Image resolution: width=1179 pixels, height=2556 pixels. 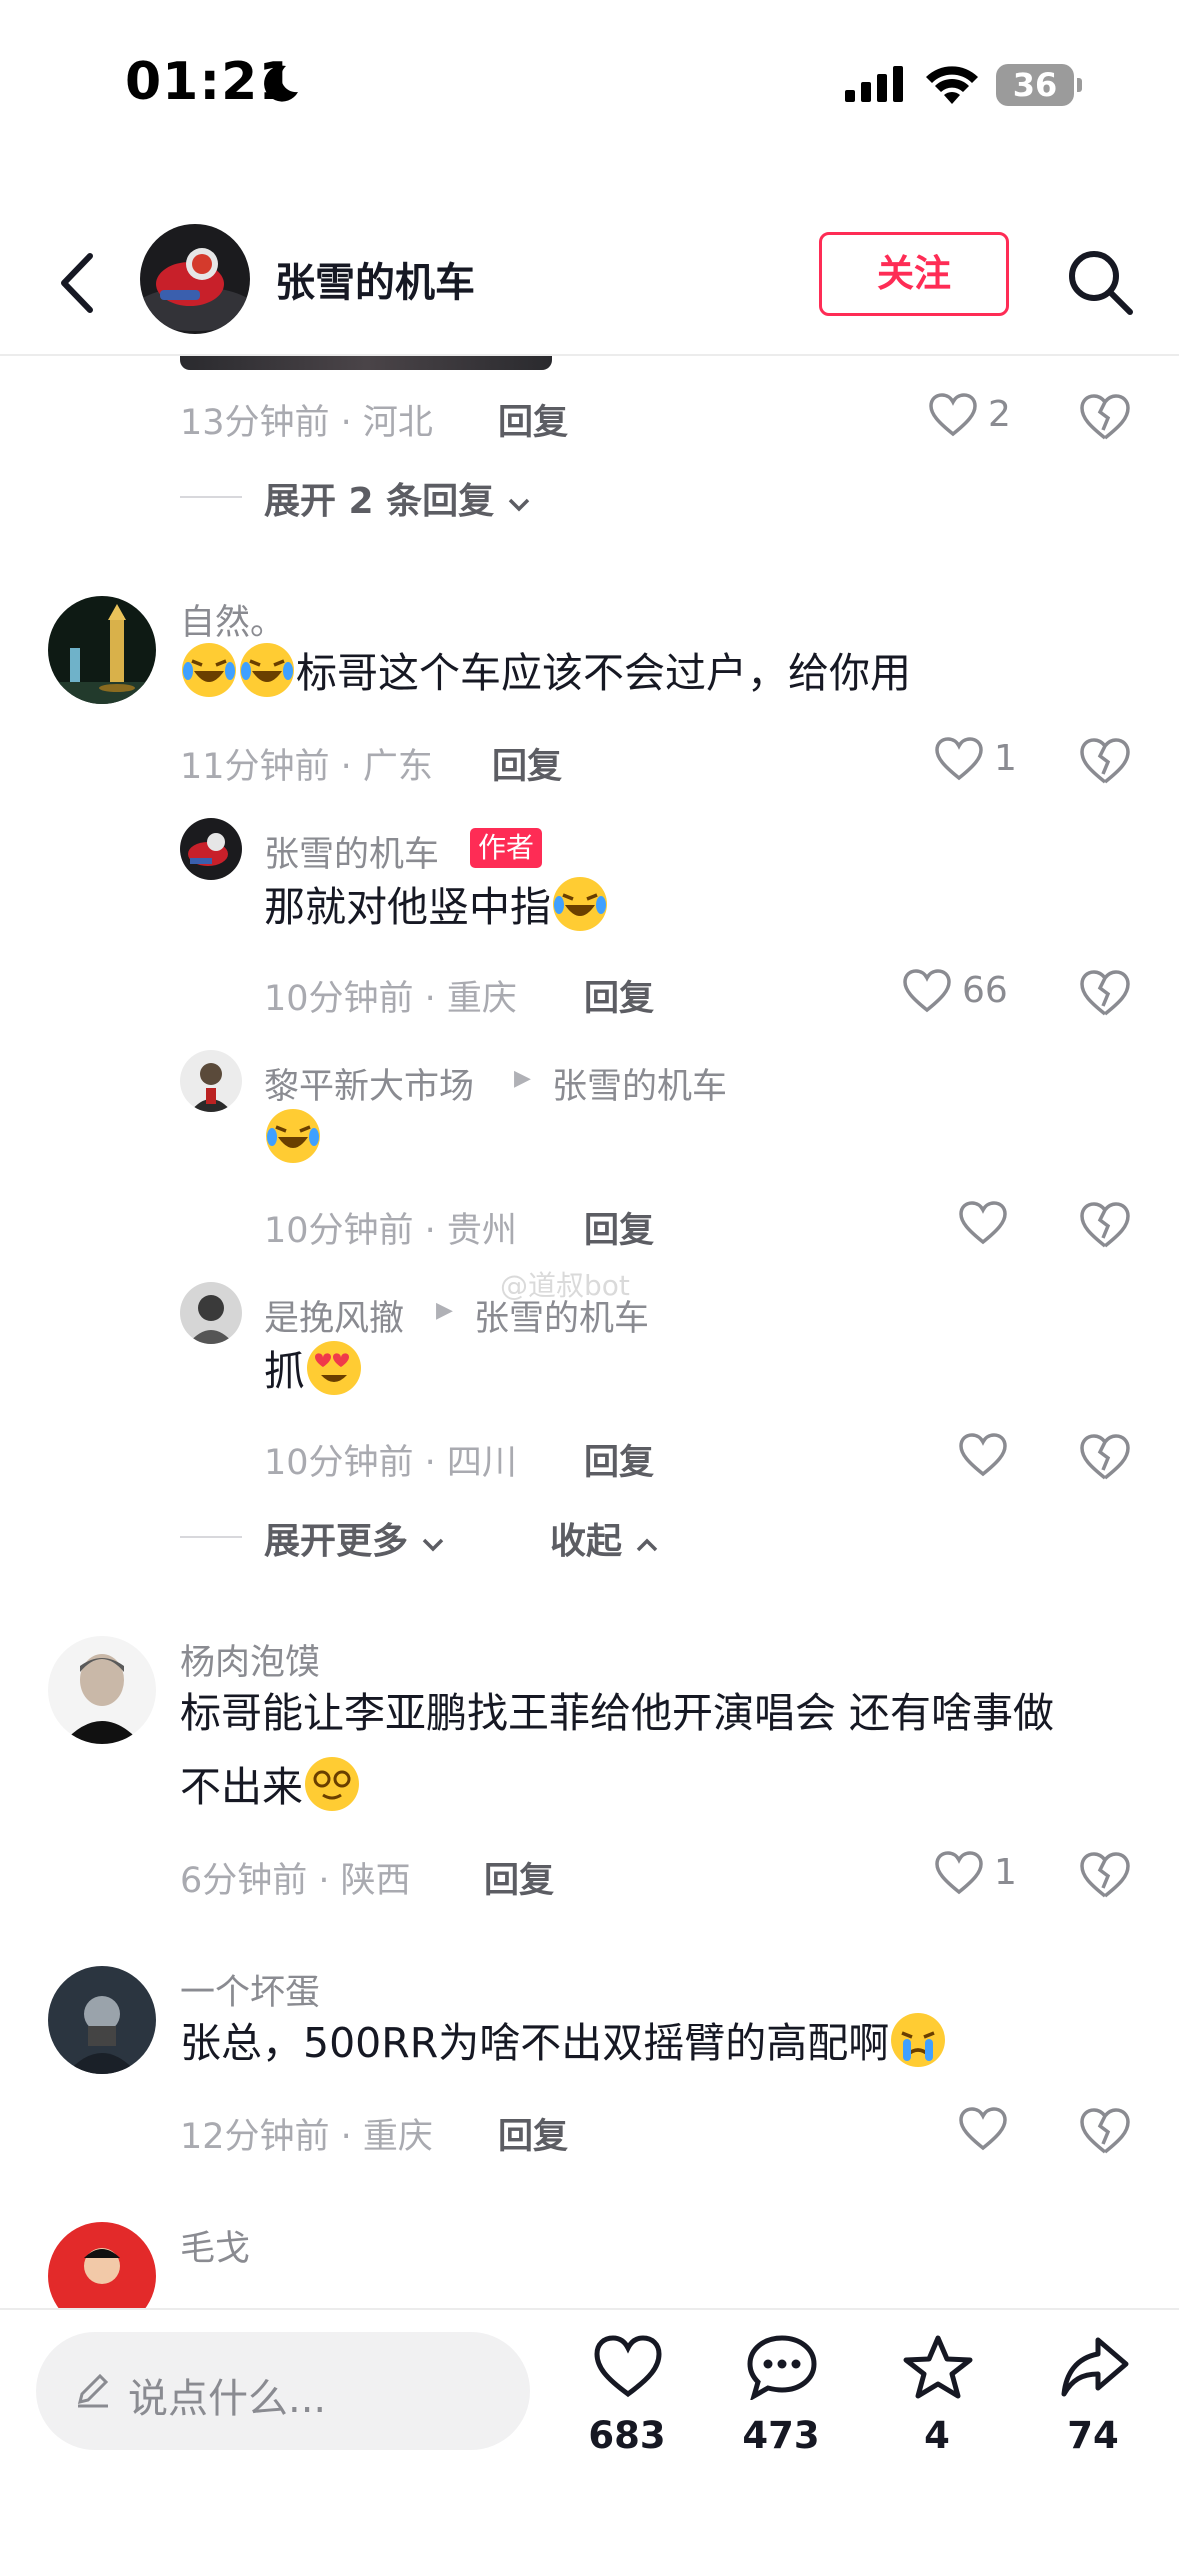 I want to click on comment-time-location: 6分钟前 · 陕西, so click(x=295, y=1881).